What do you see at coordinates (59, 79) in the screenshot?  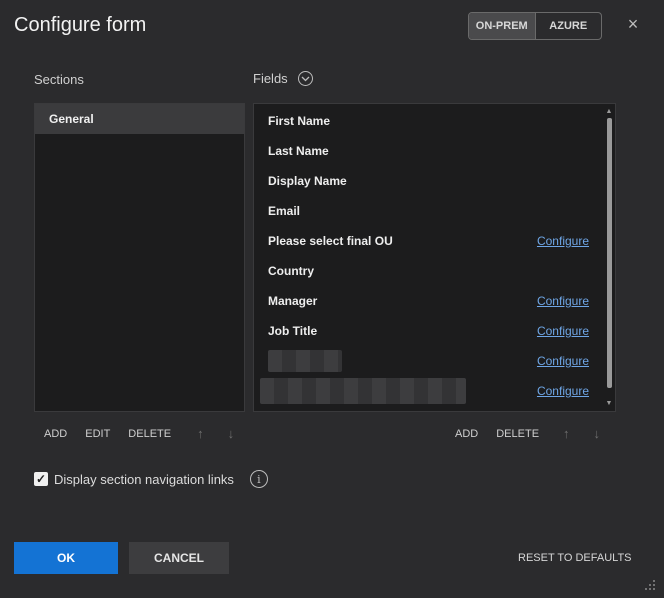 I see `sections-label: Sections` at bounding box center [59, 79].